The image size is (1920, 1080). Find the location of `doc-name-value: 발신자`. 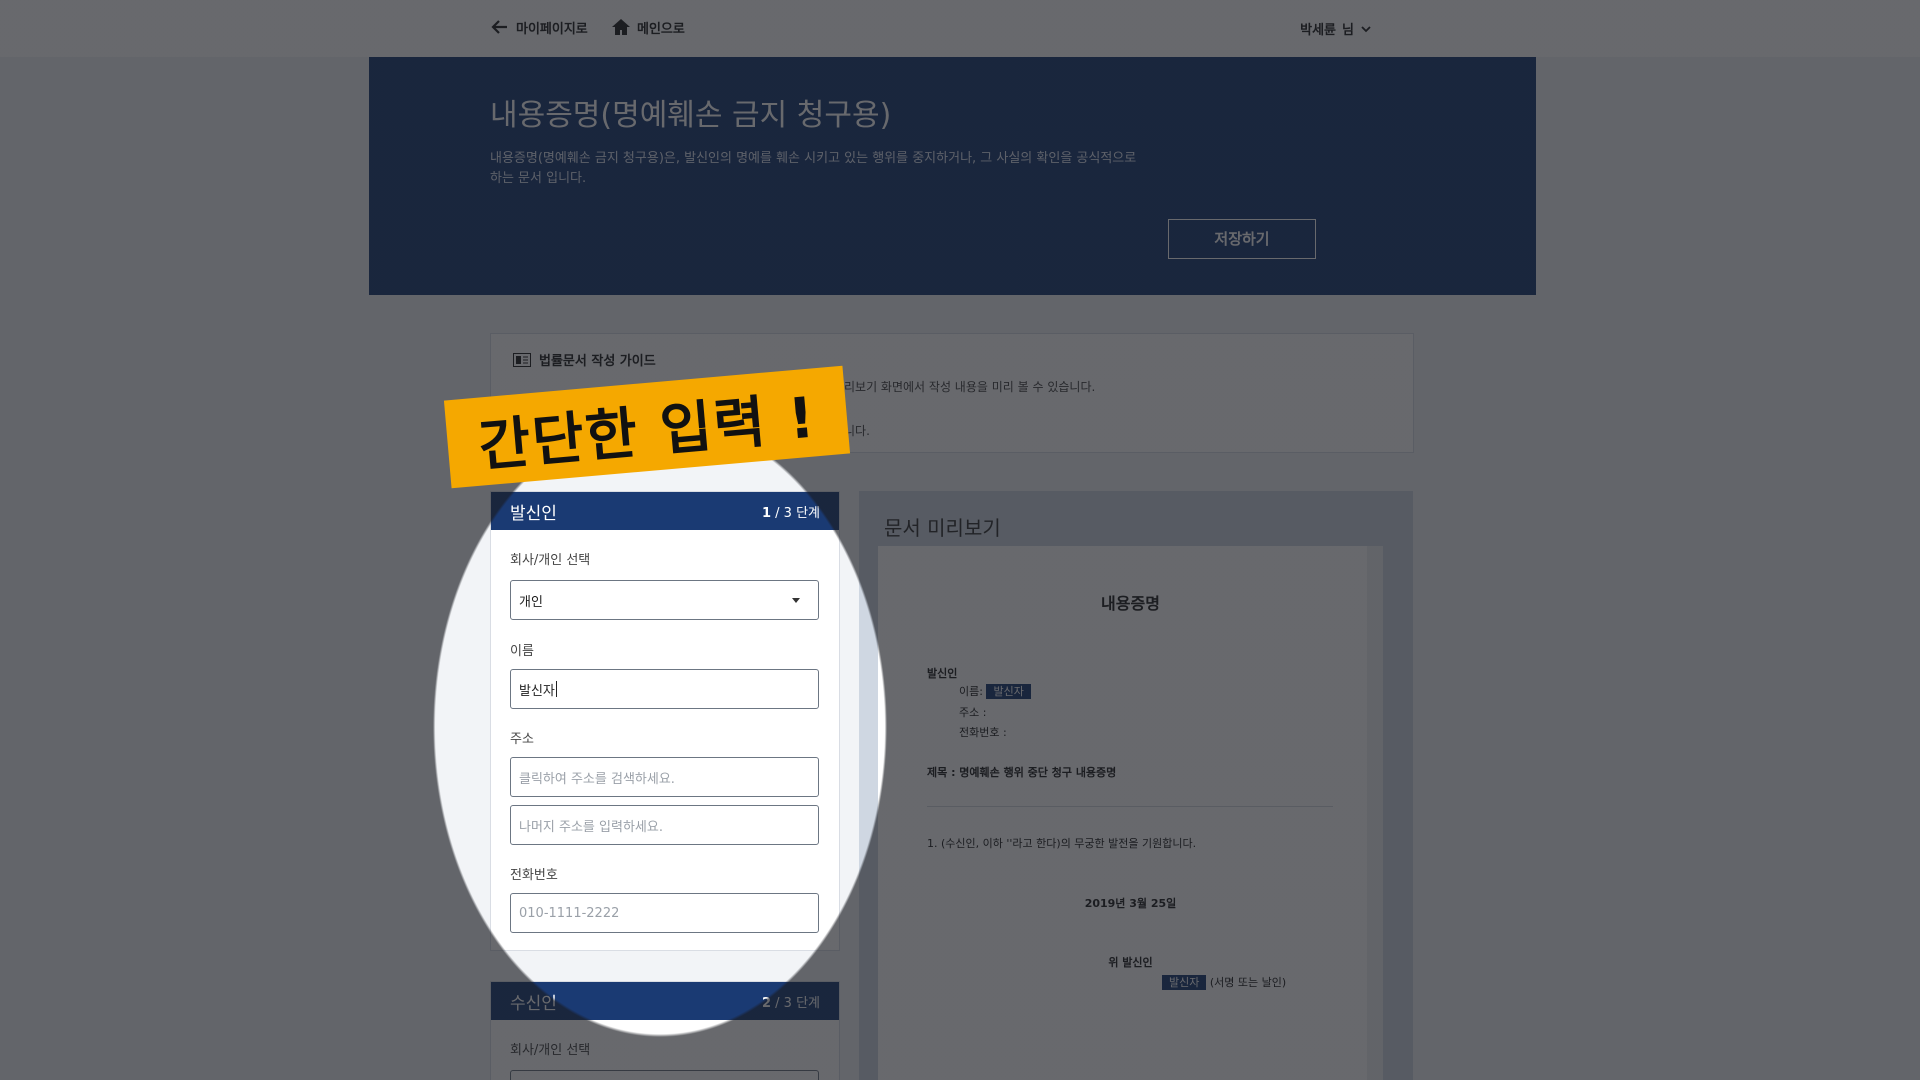

doc-name-value: 발신자 is located at coordinates (1008, 691).